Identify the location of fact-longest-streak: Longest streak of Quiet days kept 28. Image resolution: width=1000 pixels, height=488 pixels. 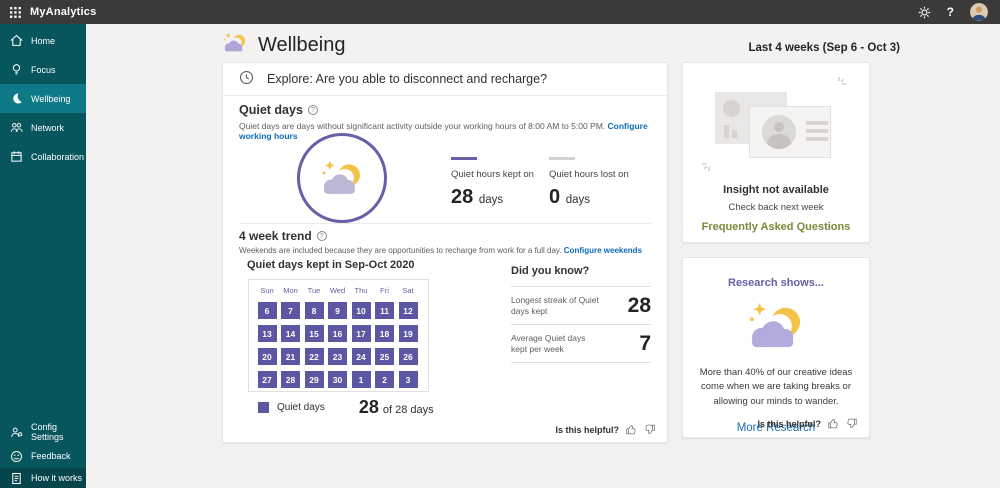
(581, 306).